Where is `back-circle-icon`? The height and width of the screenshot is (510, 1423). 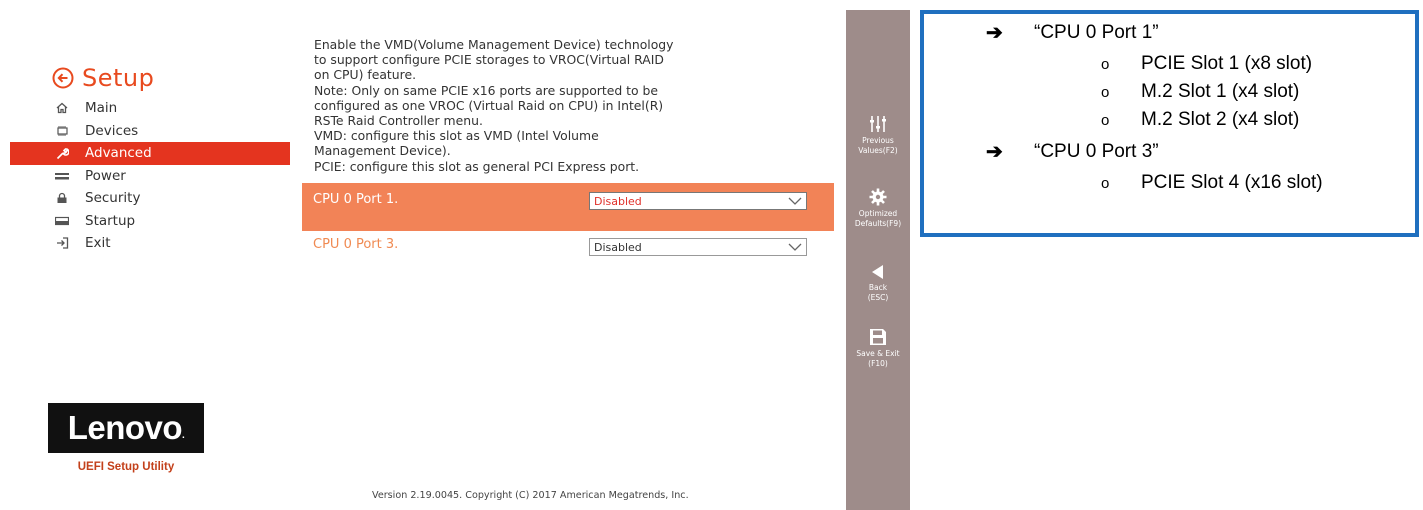 back-circle-icon is located at coordinates (63, 78).